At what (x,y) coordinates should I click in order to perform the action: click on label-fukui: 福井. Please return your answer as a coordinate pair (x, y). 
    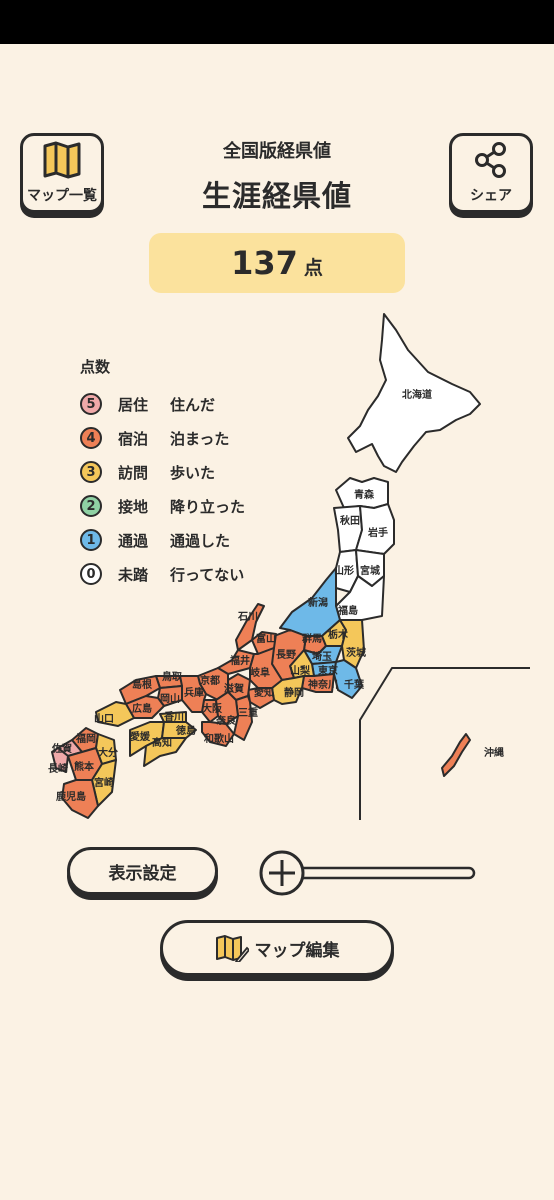
    Looking at the image, I should click on (239, 660).